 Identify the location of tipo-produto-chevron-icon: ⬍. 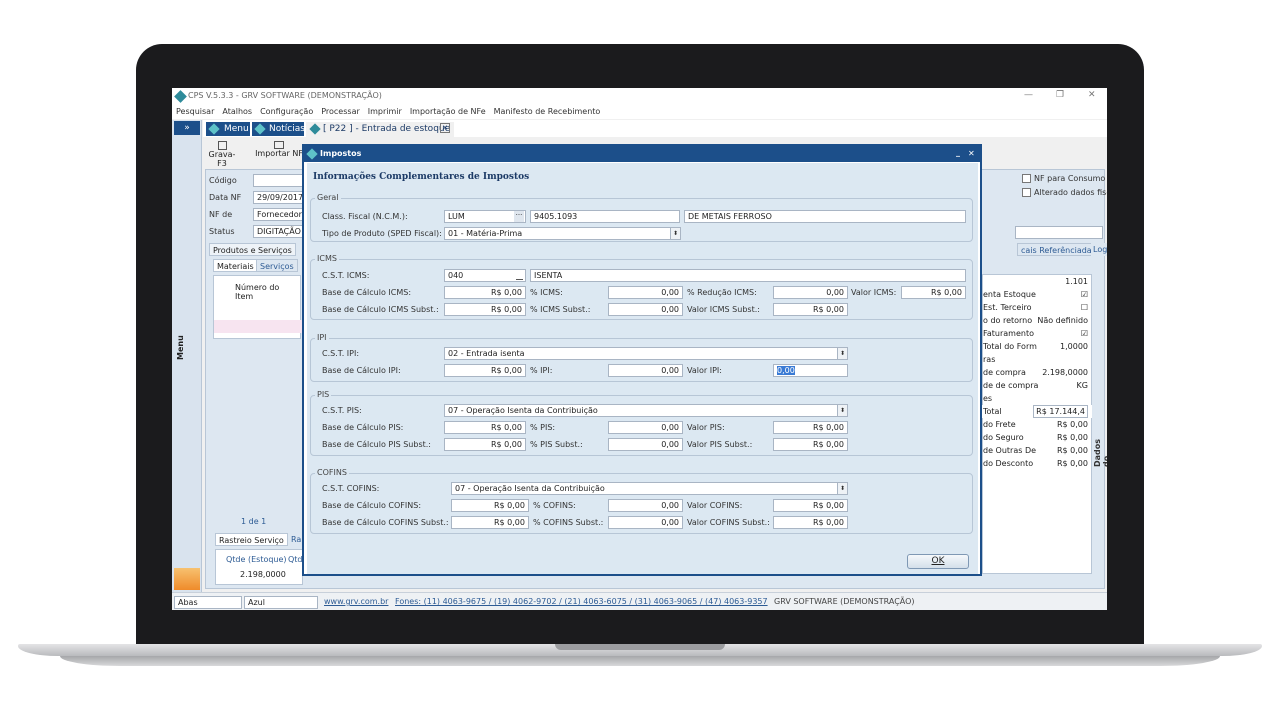
(675, 233).